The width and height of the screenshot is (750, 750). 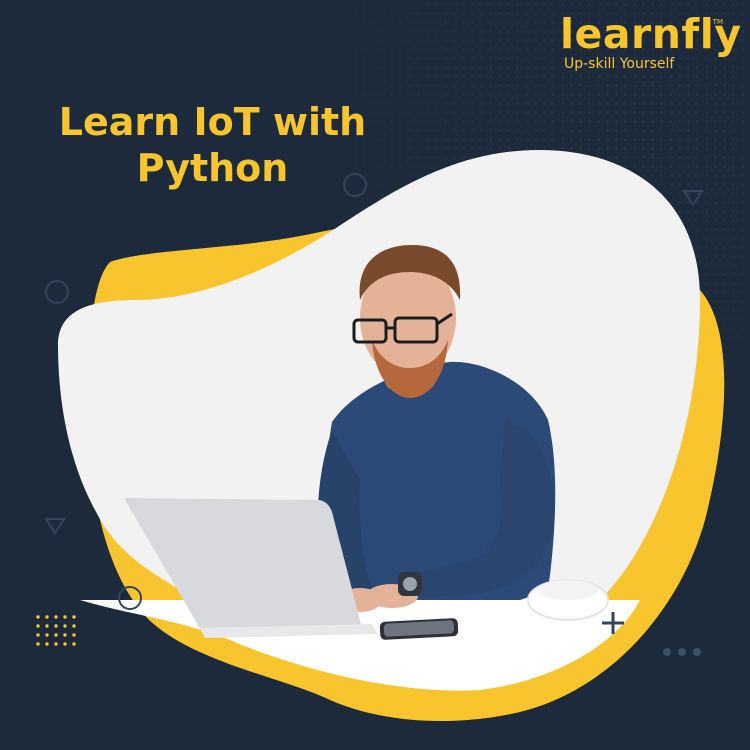 What do you see at coordinates (212, 167) in the screenshot?
I see `title-line-2: Python` at bounding box center [212, 167].